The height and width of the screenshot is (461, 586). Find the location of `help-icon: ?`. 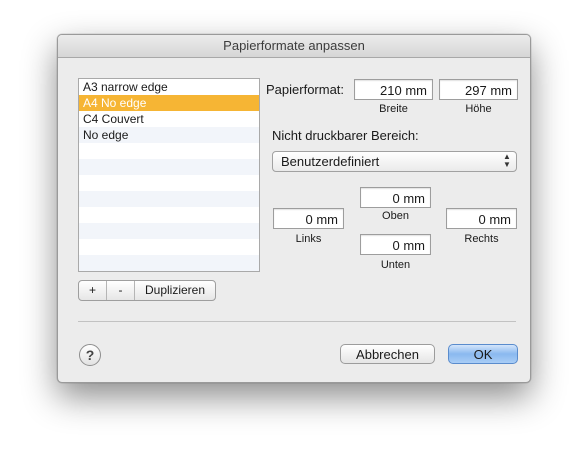

help-icon: ? is located at coordinates (90, 355).